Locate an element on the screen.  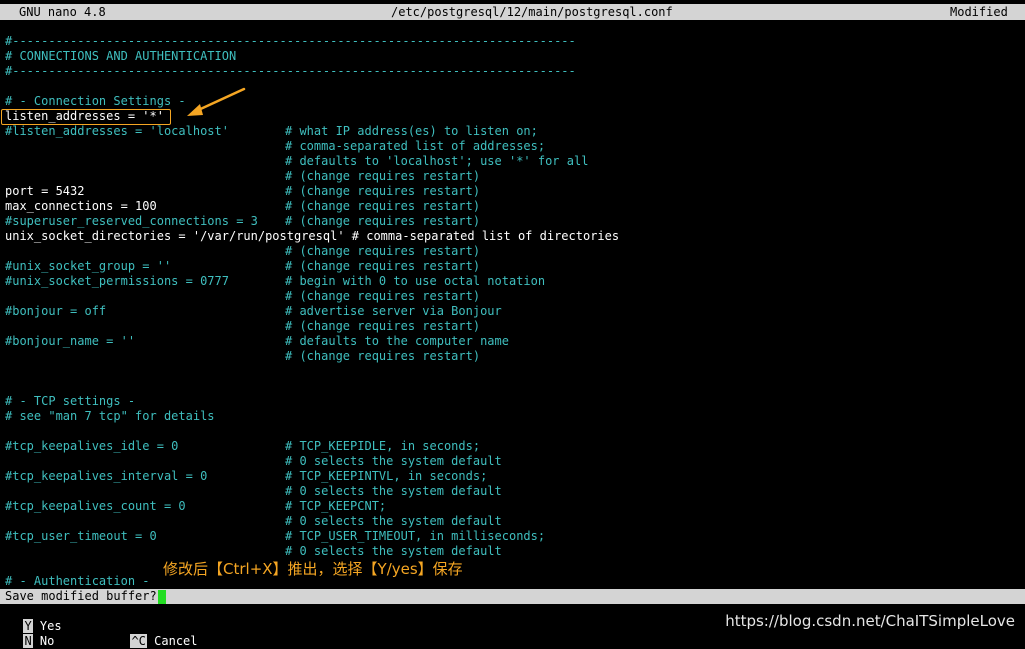
save-prompt: Save modified buffer? is located at coordinates (81, 596).